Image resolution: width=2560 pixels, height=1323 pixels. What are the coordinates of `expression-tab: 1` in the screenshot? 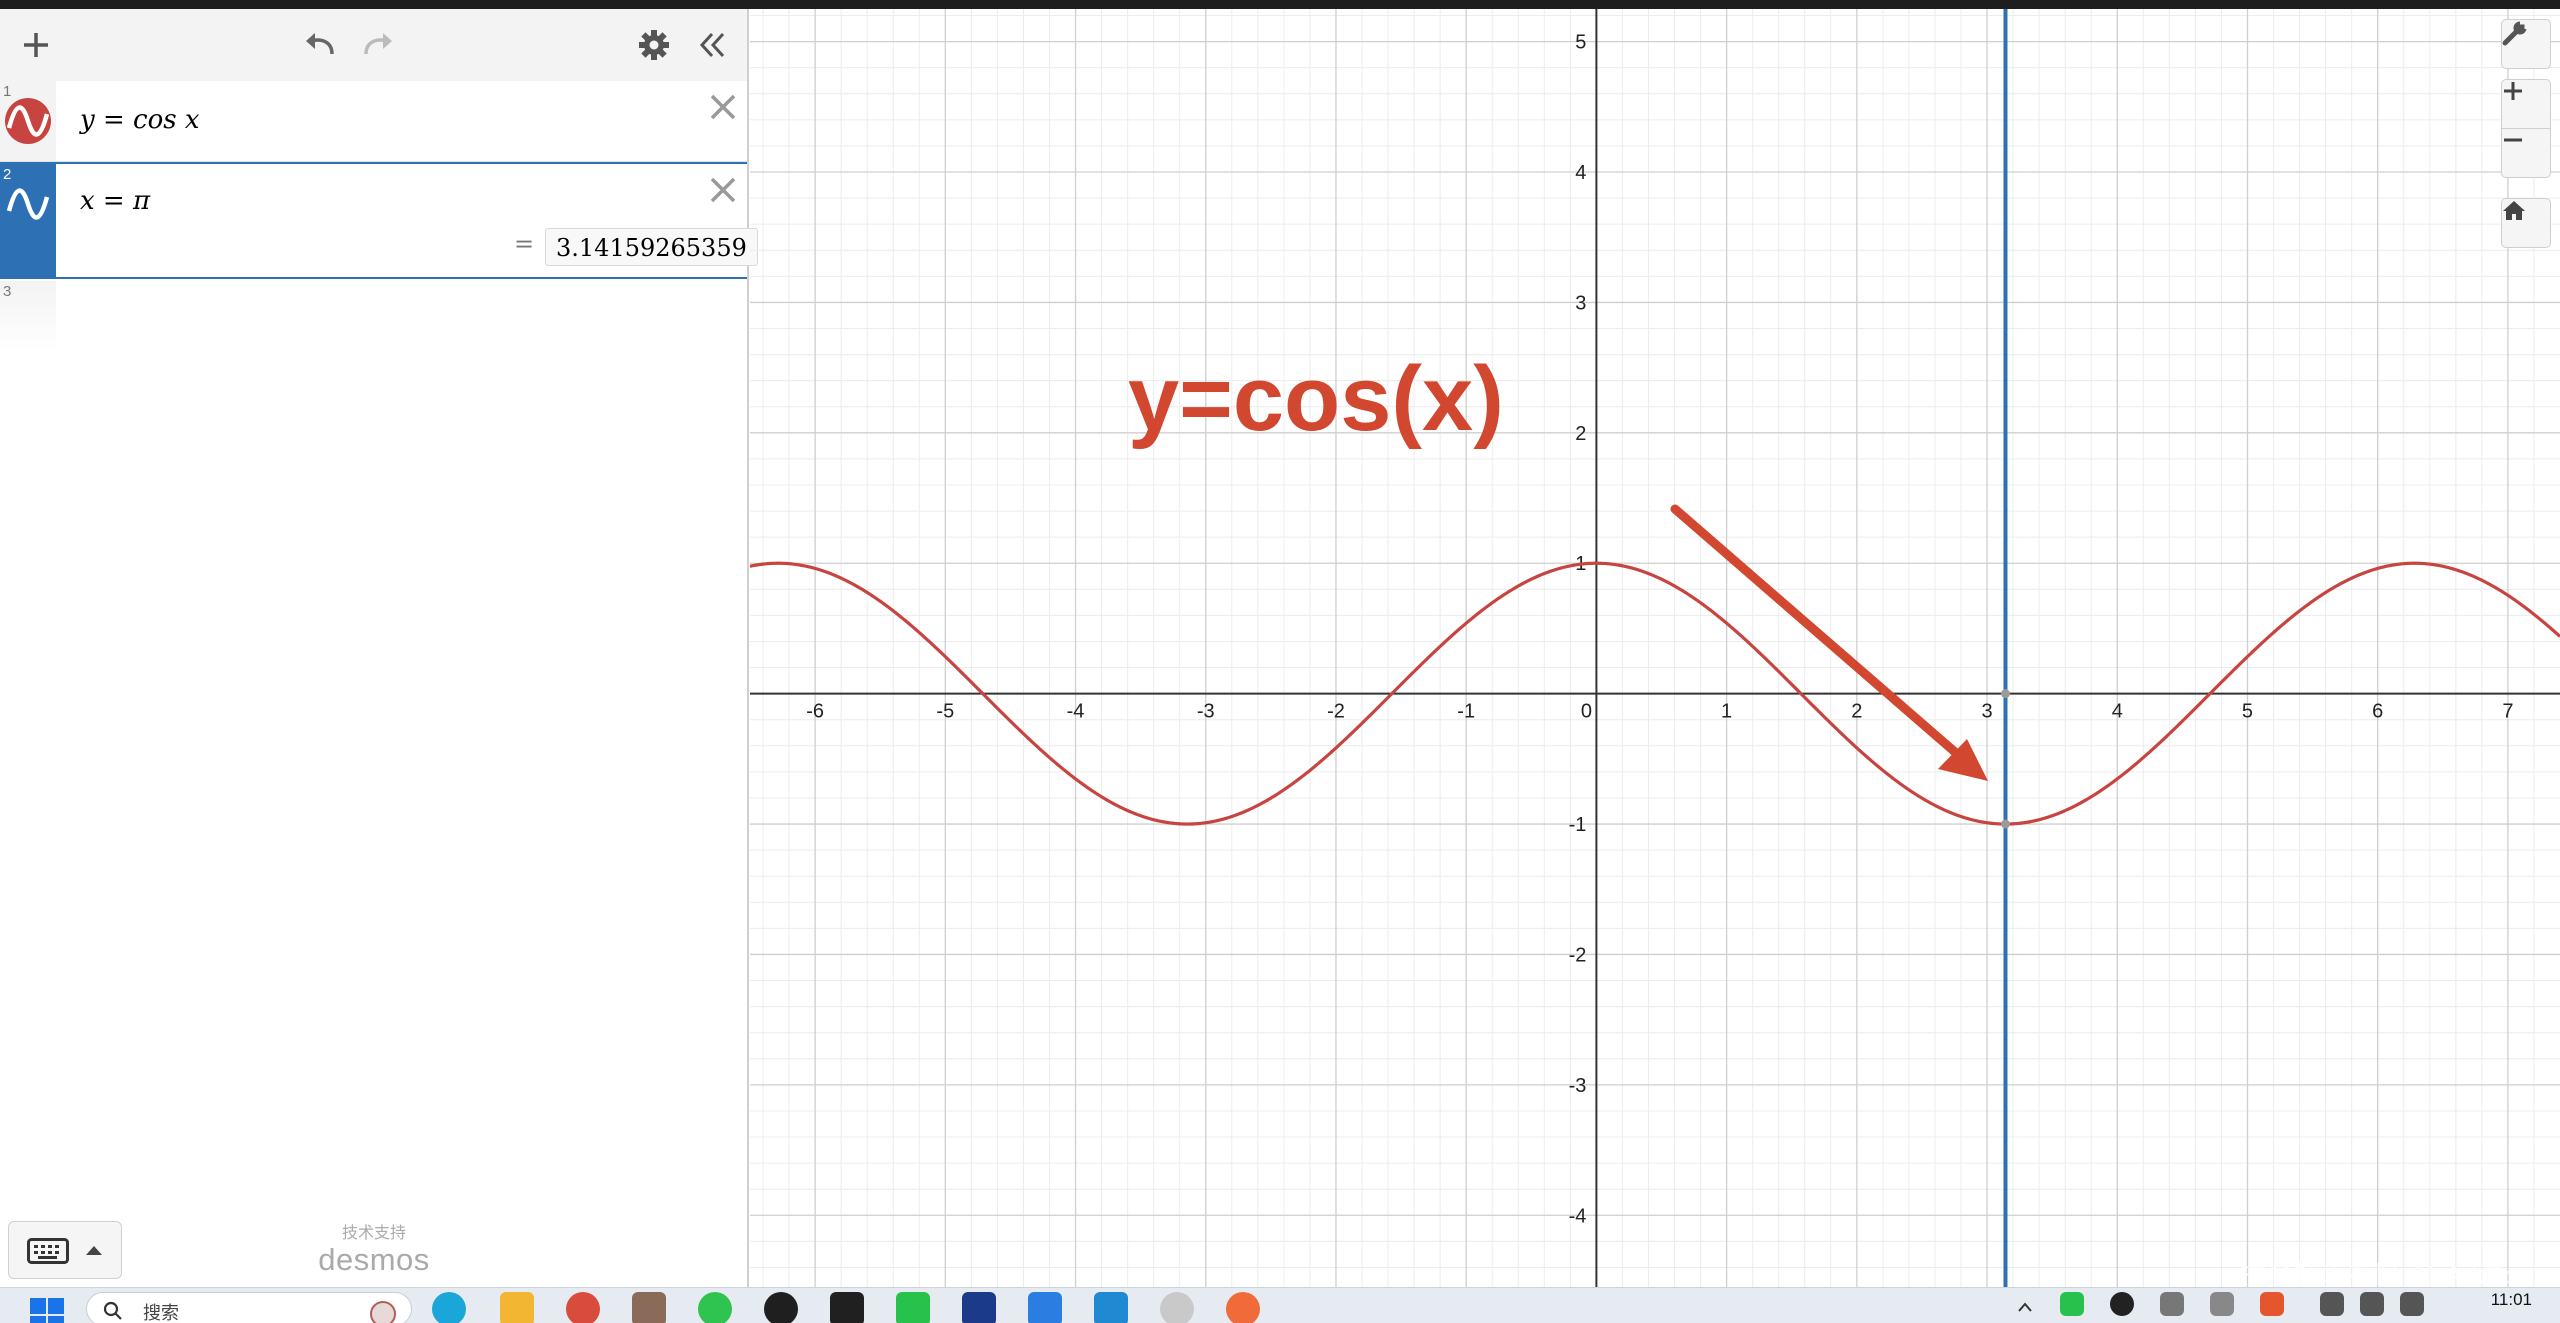 It's located at (28, 121).